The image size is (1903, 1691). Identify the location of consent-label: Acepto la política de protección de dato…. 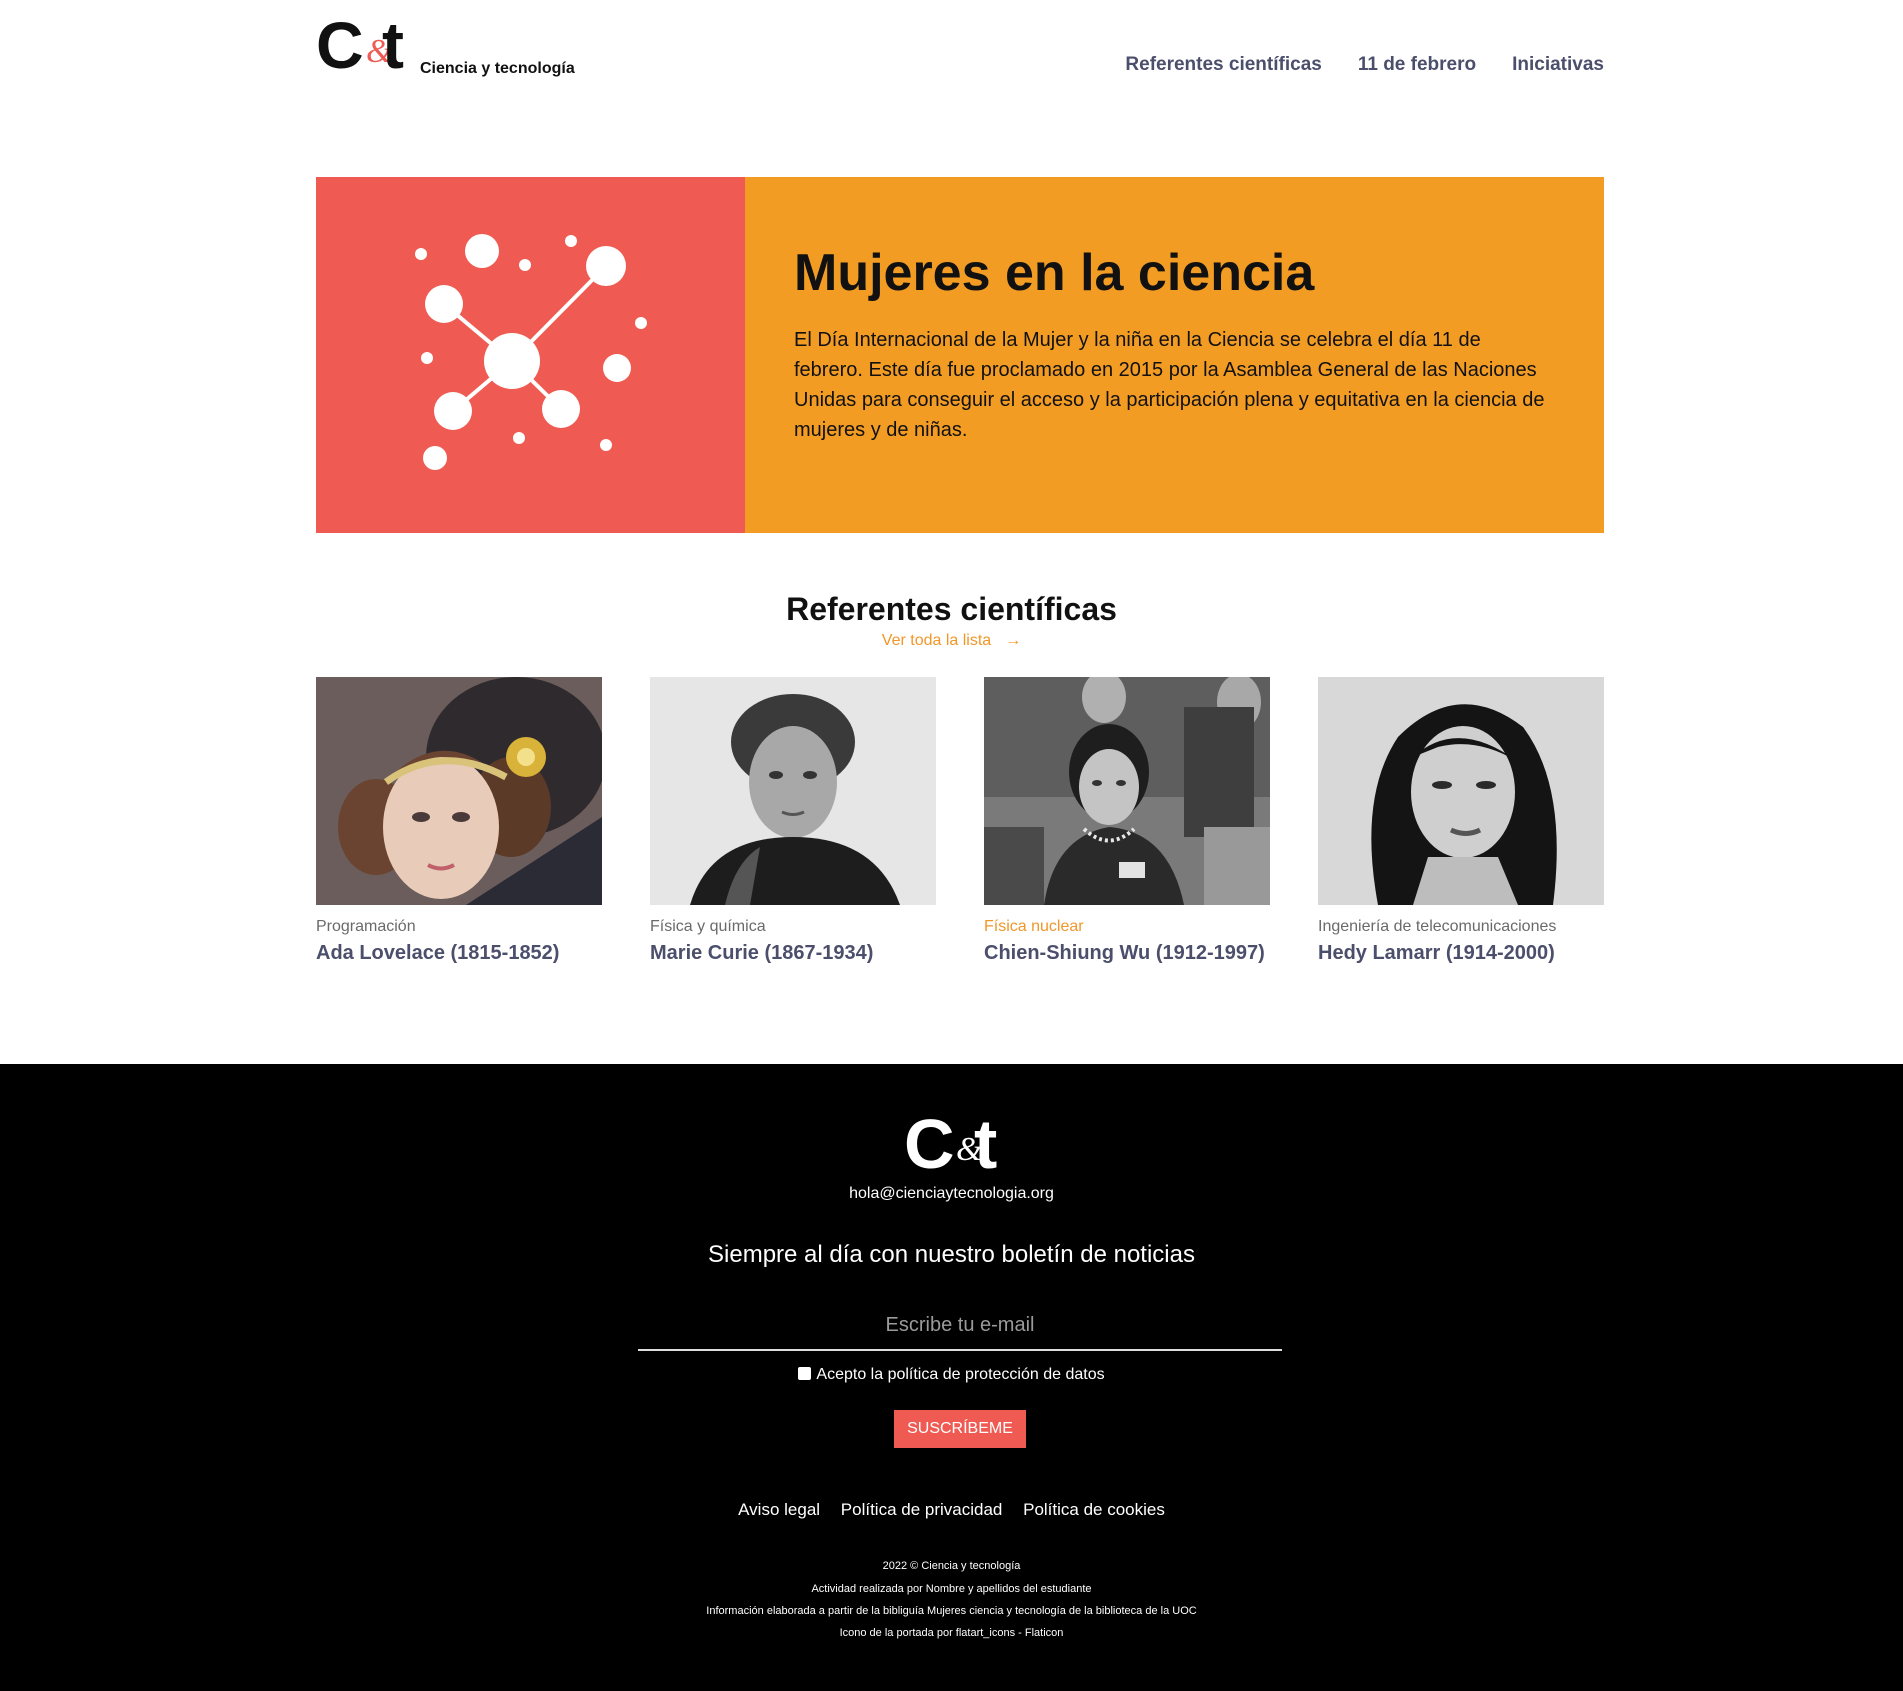
(960, 1374).